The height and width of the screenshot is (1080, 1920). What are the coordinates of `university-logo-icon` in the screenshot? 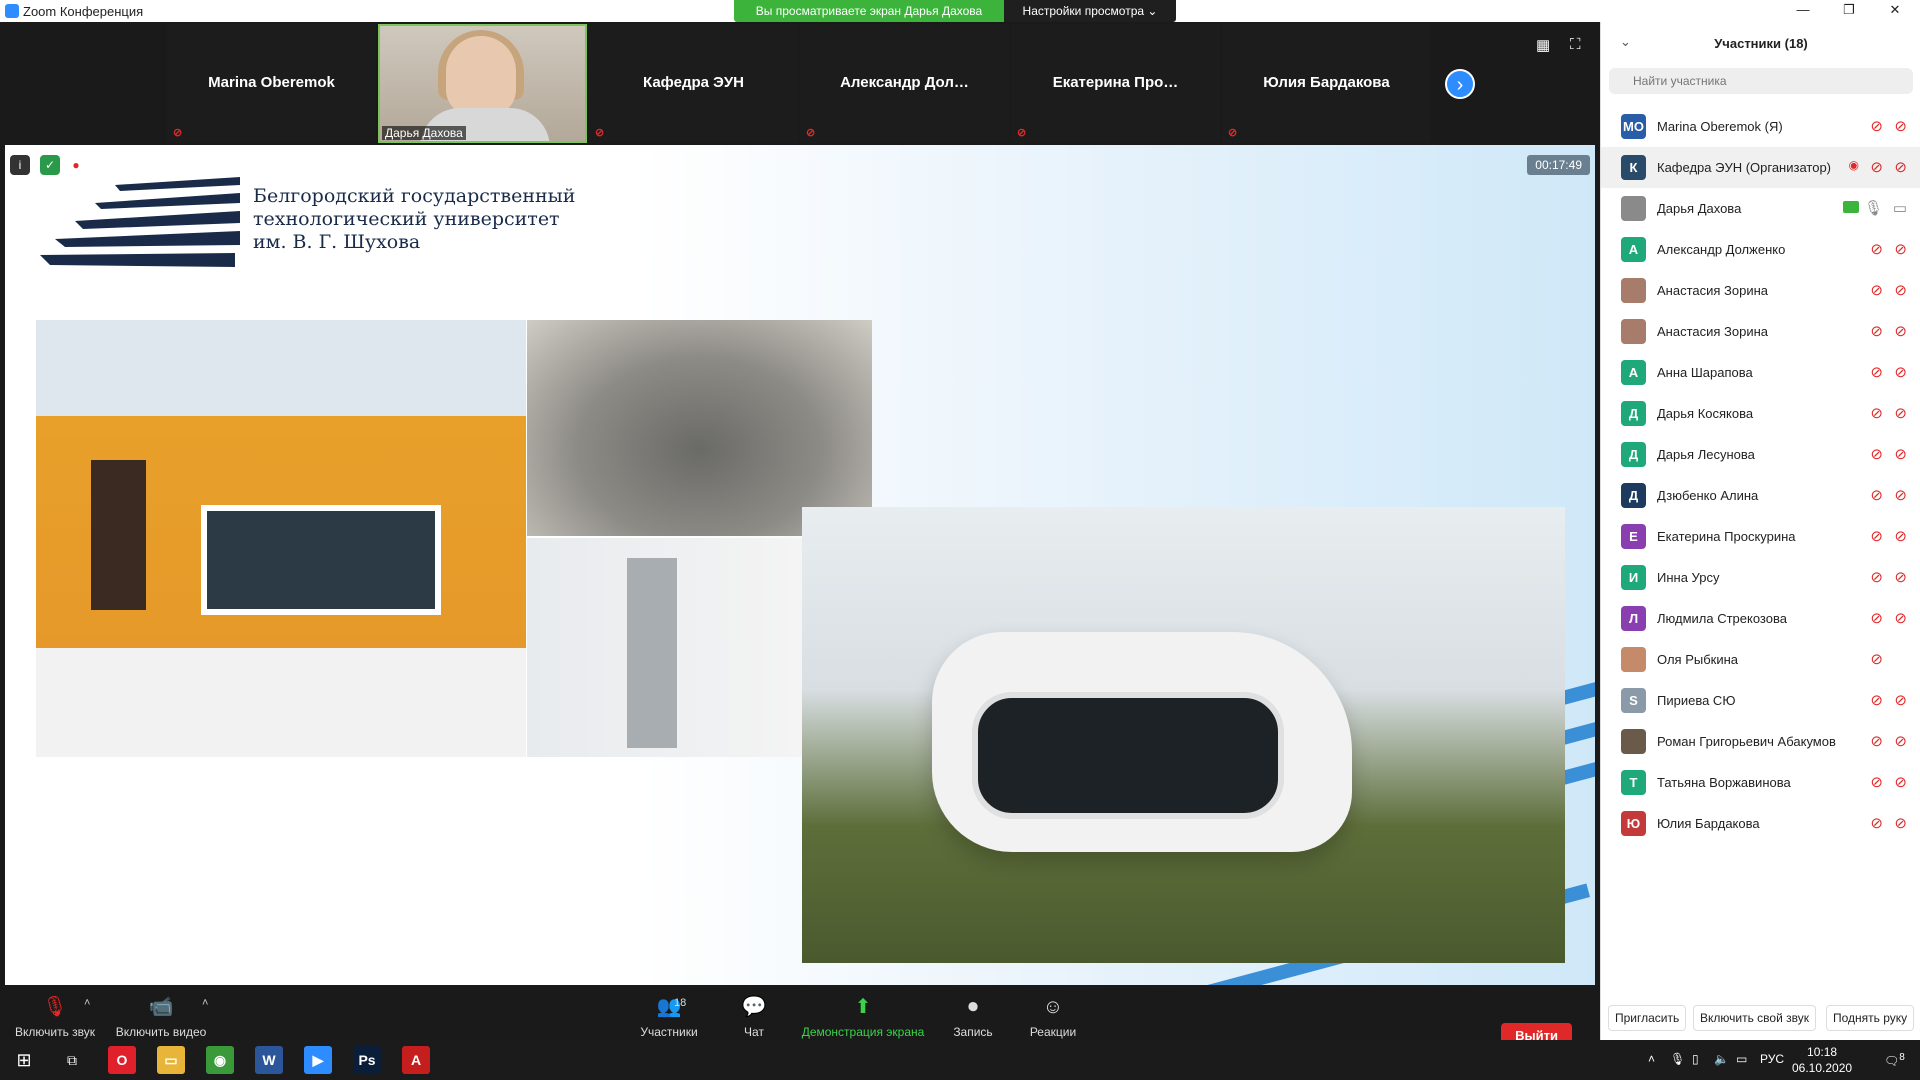 It's located at (140, 222).